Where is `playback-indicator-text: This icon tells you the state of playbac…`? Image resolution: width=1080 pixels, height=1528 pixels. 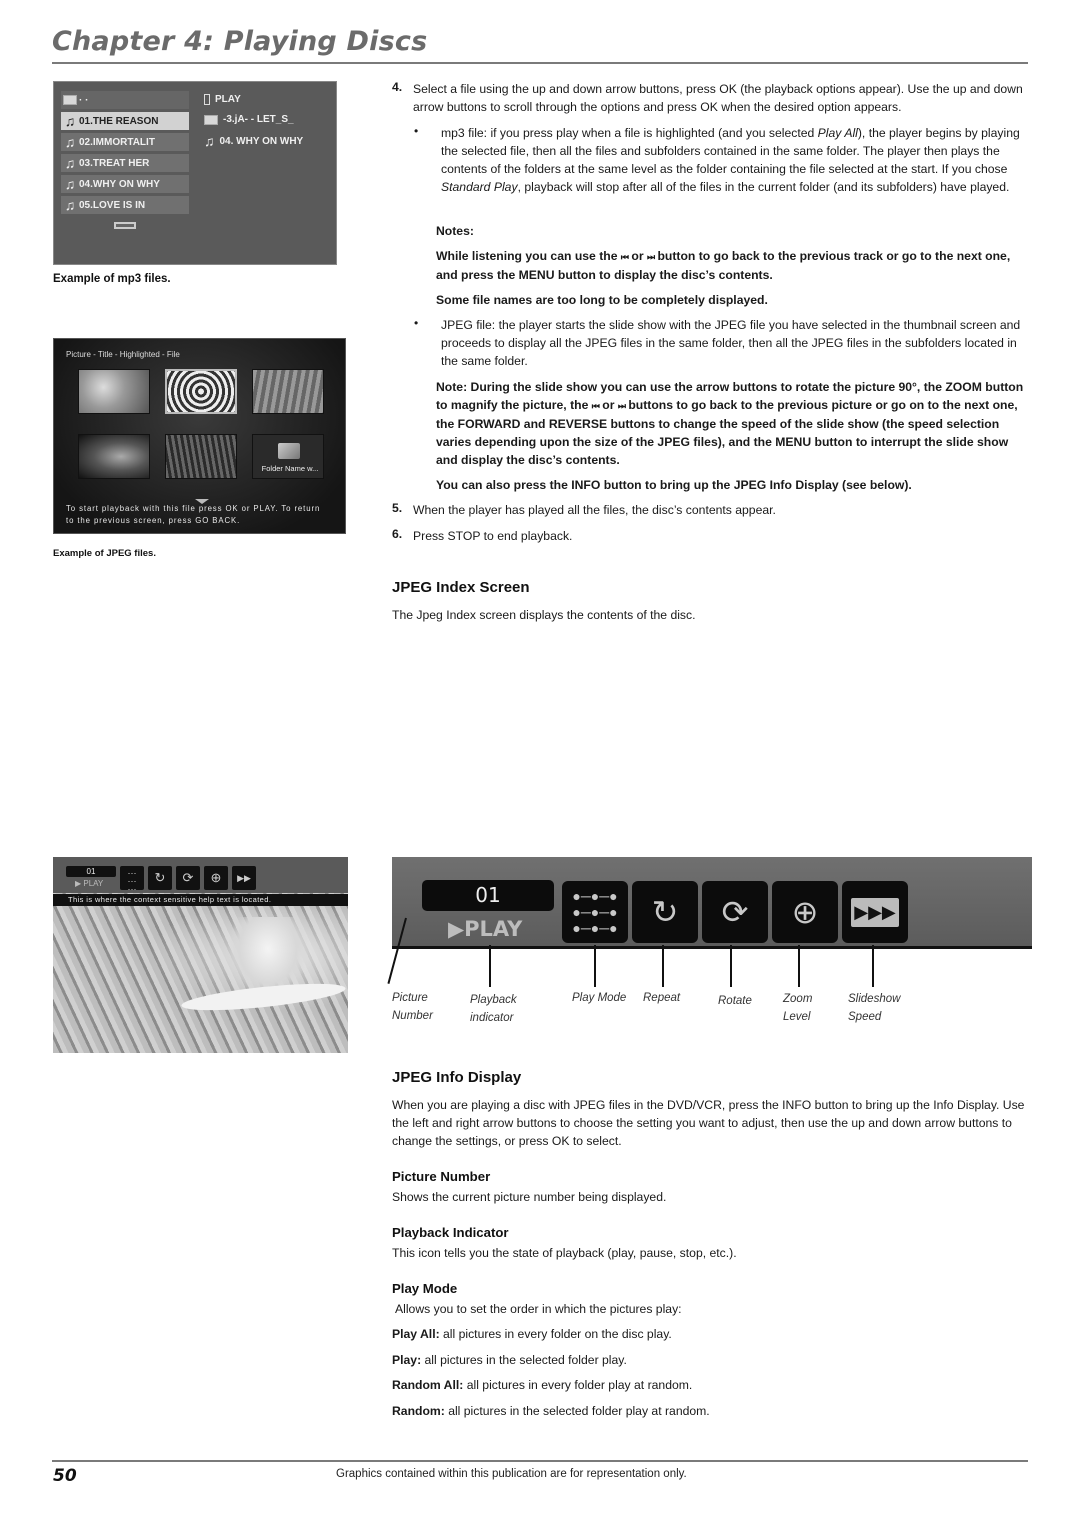 playback-indicator-text: This icon tells you the state of playbac… is located at coordinates (564, 1253).